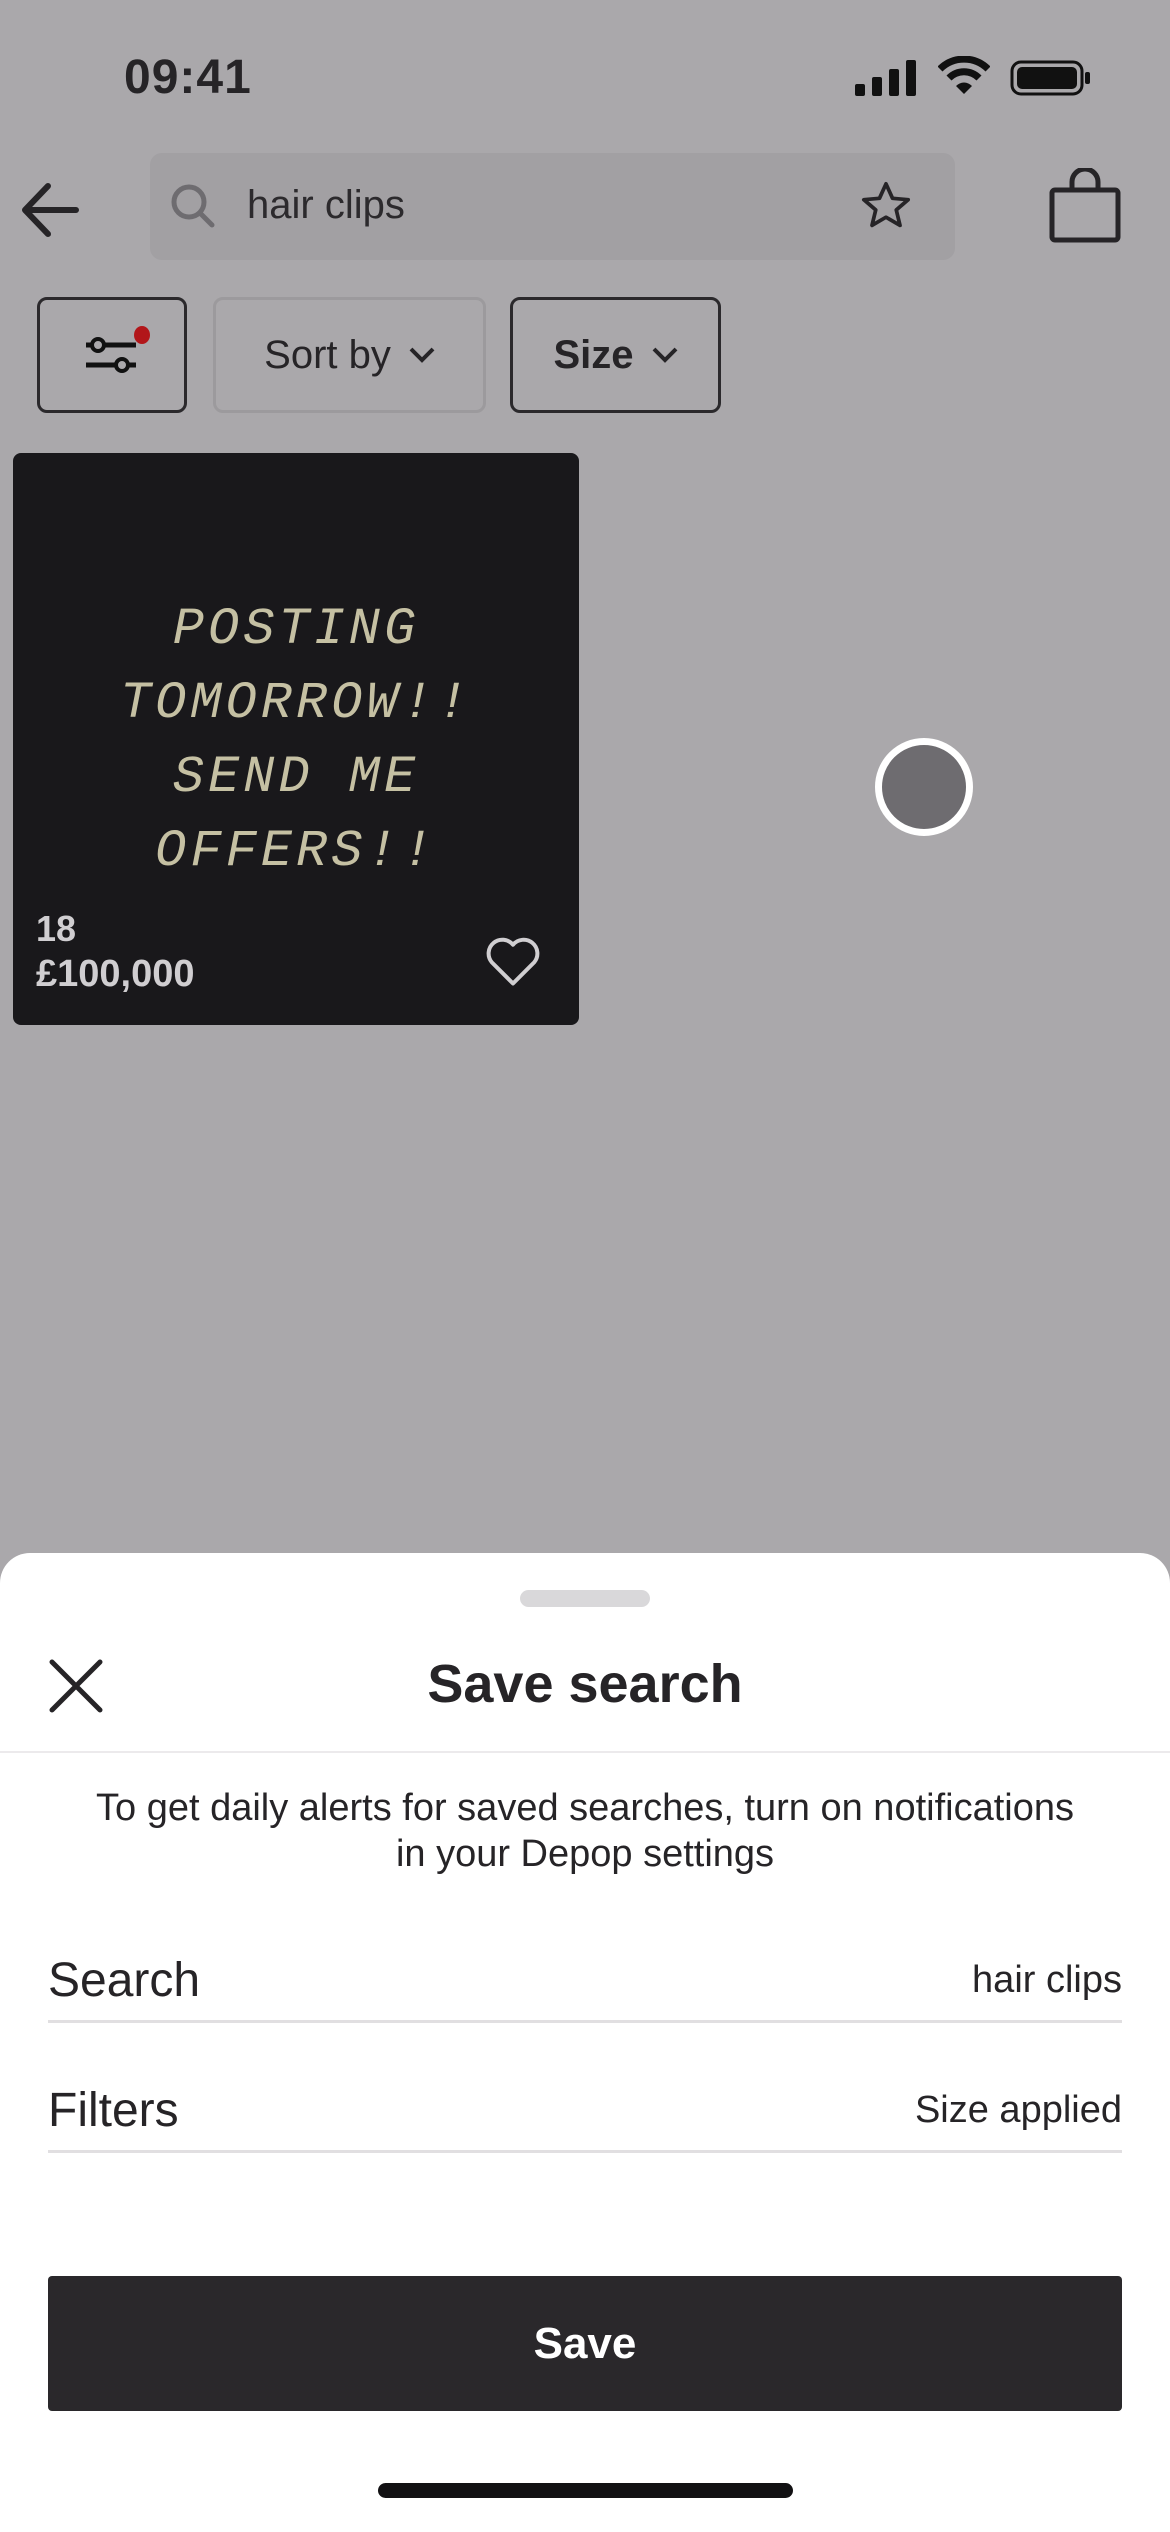  I want to click on row-value: Size applied, so click(1018, 2109).